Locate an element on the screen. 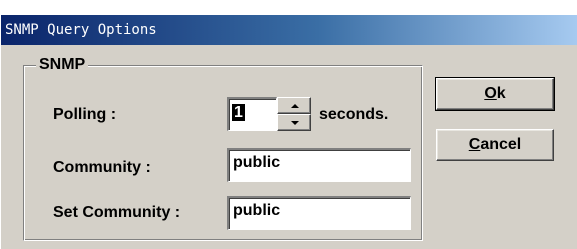  polling-input: 1 is located at coordinates (252, 114).